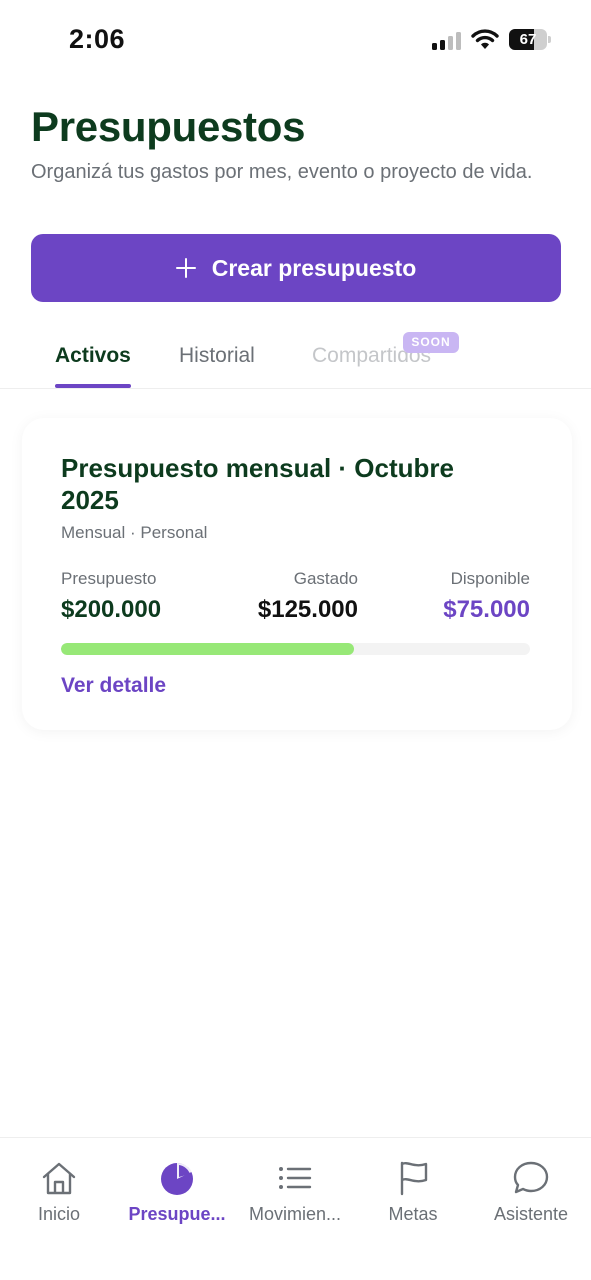 Image resolution: width=591 pixels, height=1280 pixels. Describe the element at coordinates (177, 1178) in the screenshot. I see `pie-chart-icon` at that location.